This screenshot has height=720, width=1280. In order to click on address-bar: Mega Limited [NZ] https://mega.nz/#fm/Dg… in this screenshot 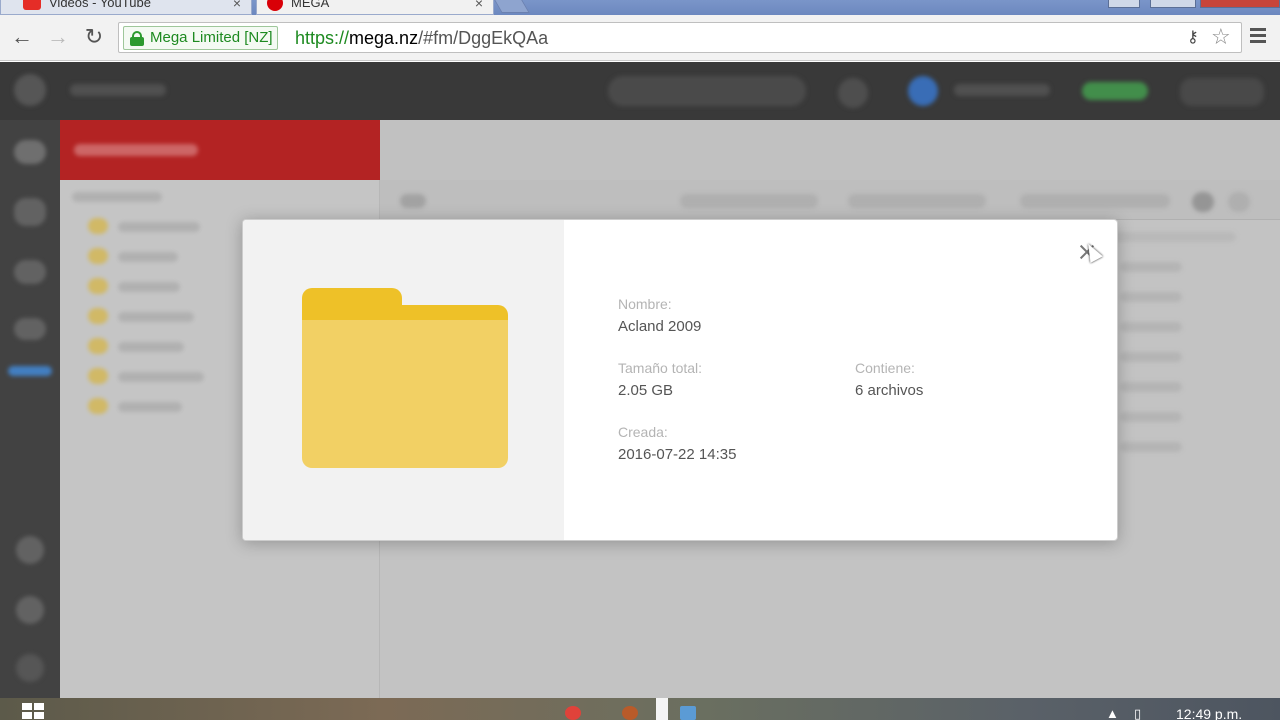, I will do `click(680, 37)`.